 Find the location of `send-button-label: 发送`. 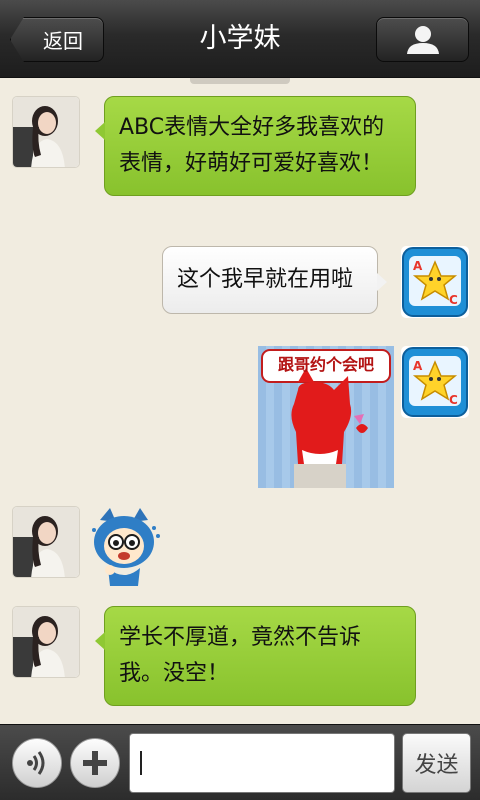

send-button-label: 发送 is located at coordinates (436, 765).